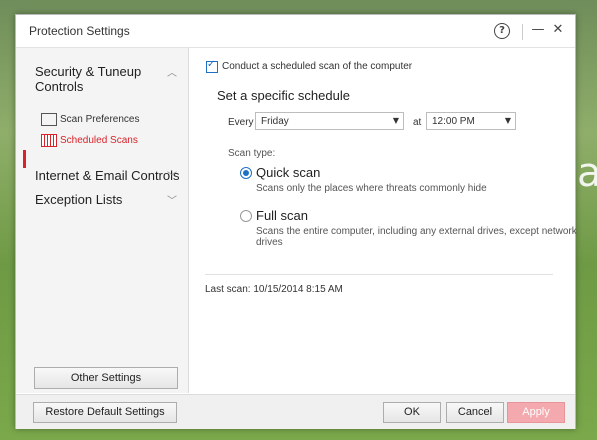 Image resolution: width=597 pixels, height=440 pixels. I want to click on scheduled-scan-label: Conduct a scheduled scan of the computer, so click(317, 66).